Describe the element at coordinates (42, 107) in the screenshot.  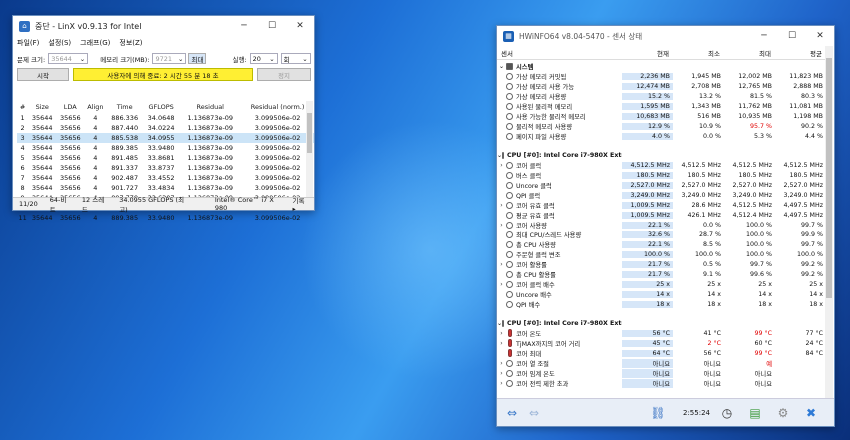
I see `column-header: Size` at that location.